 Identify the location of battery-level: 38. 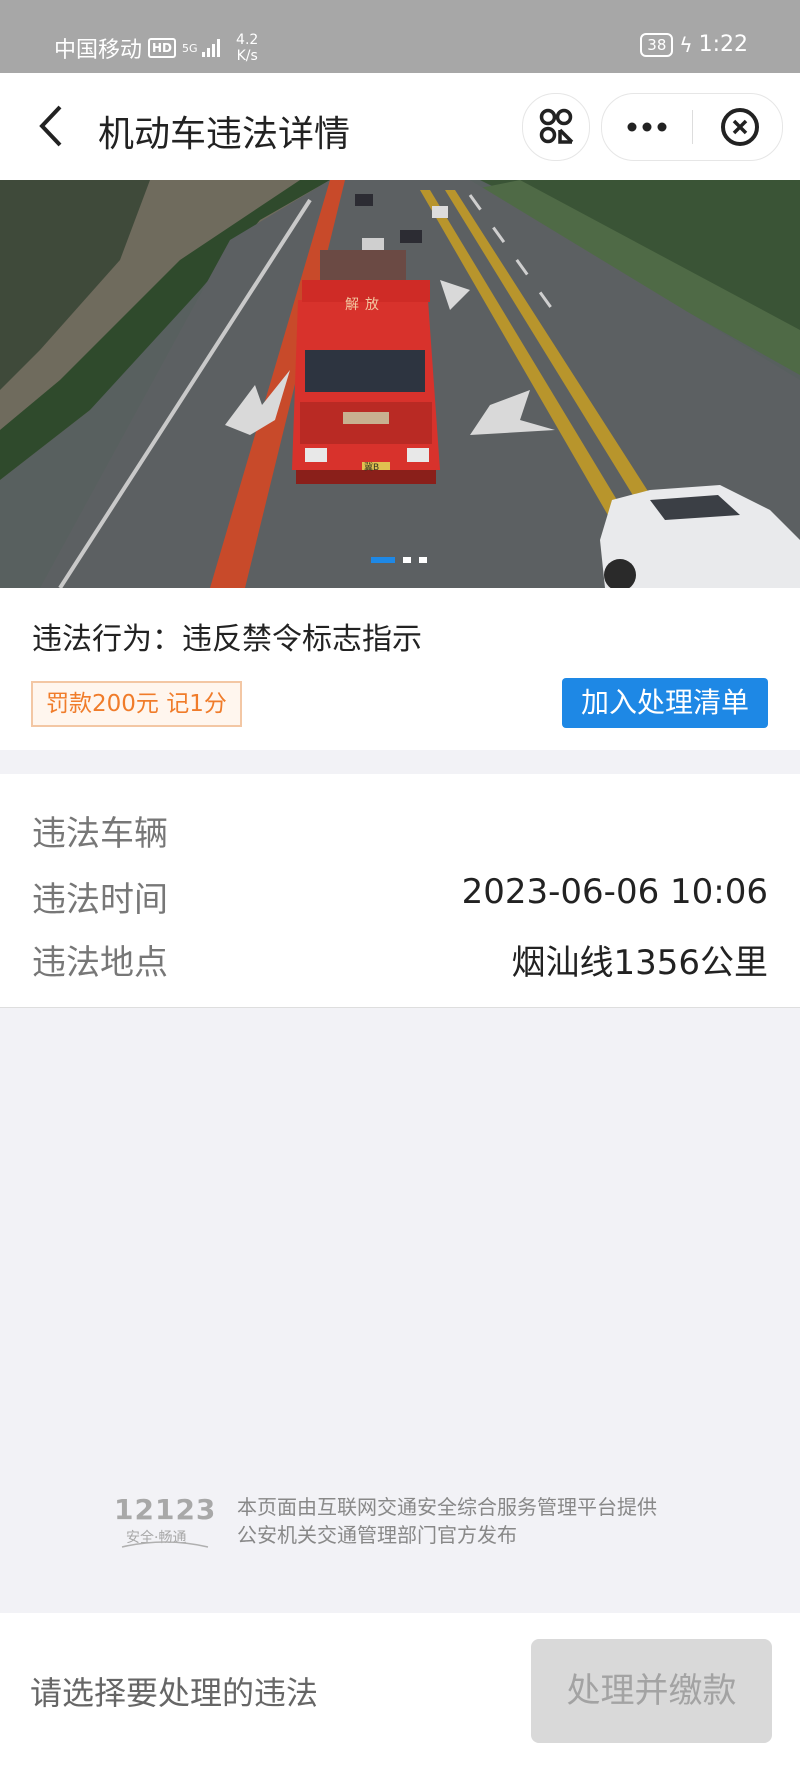
(657, 44).